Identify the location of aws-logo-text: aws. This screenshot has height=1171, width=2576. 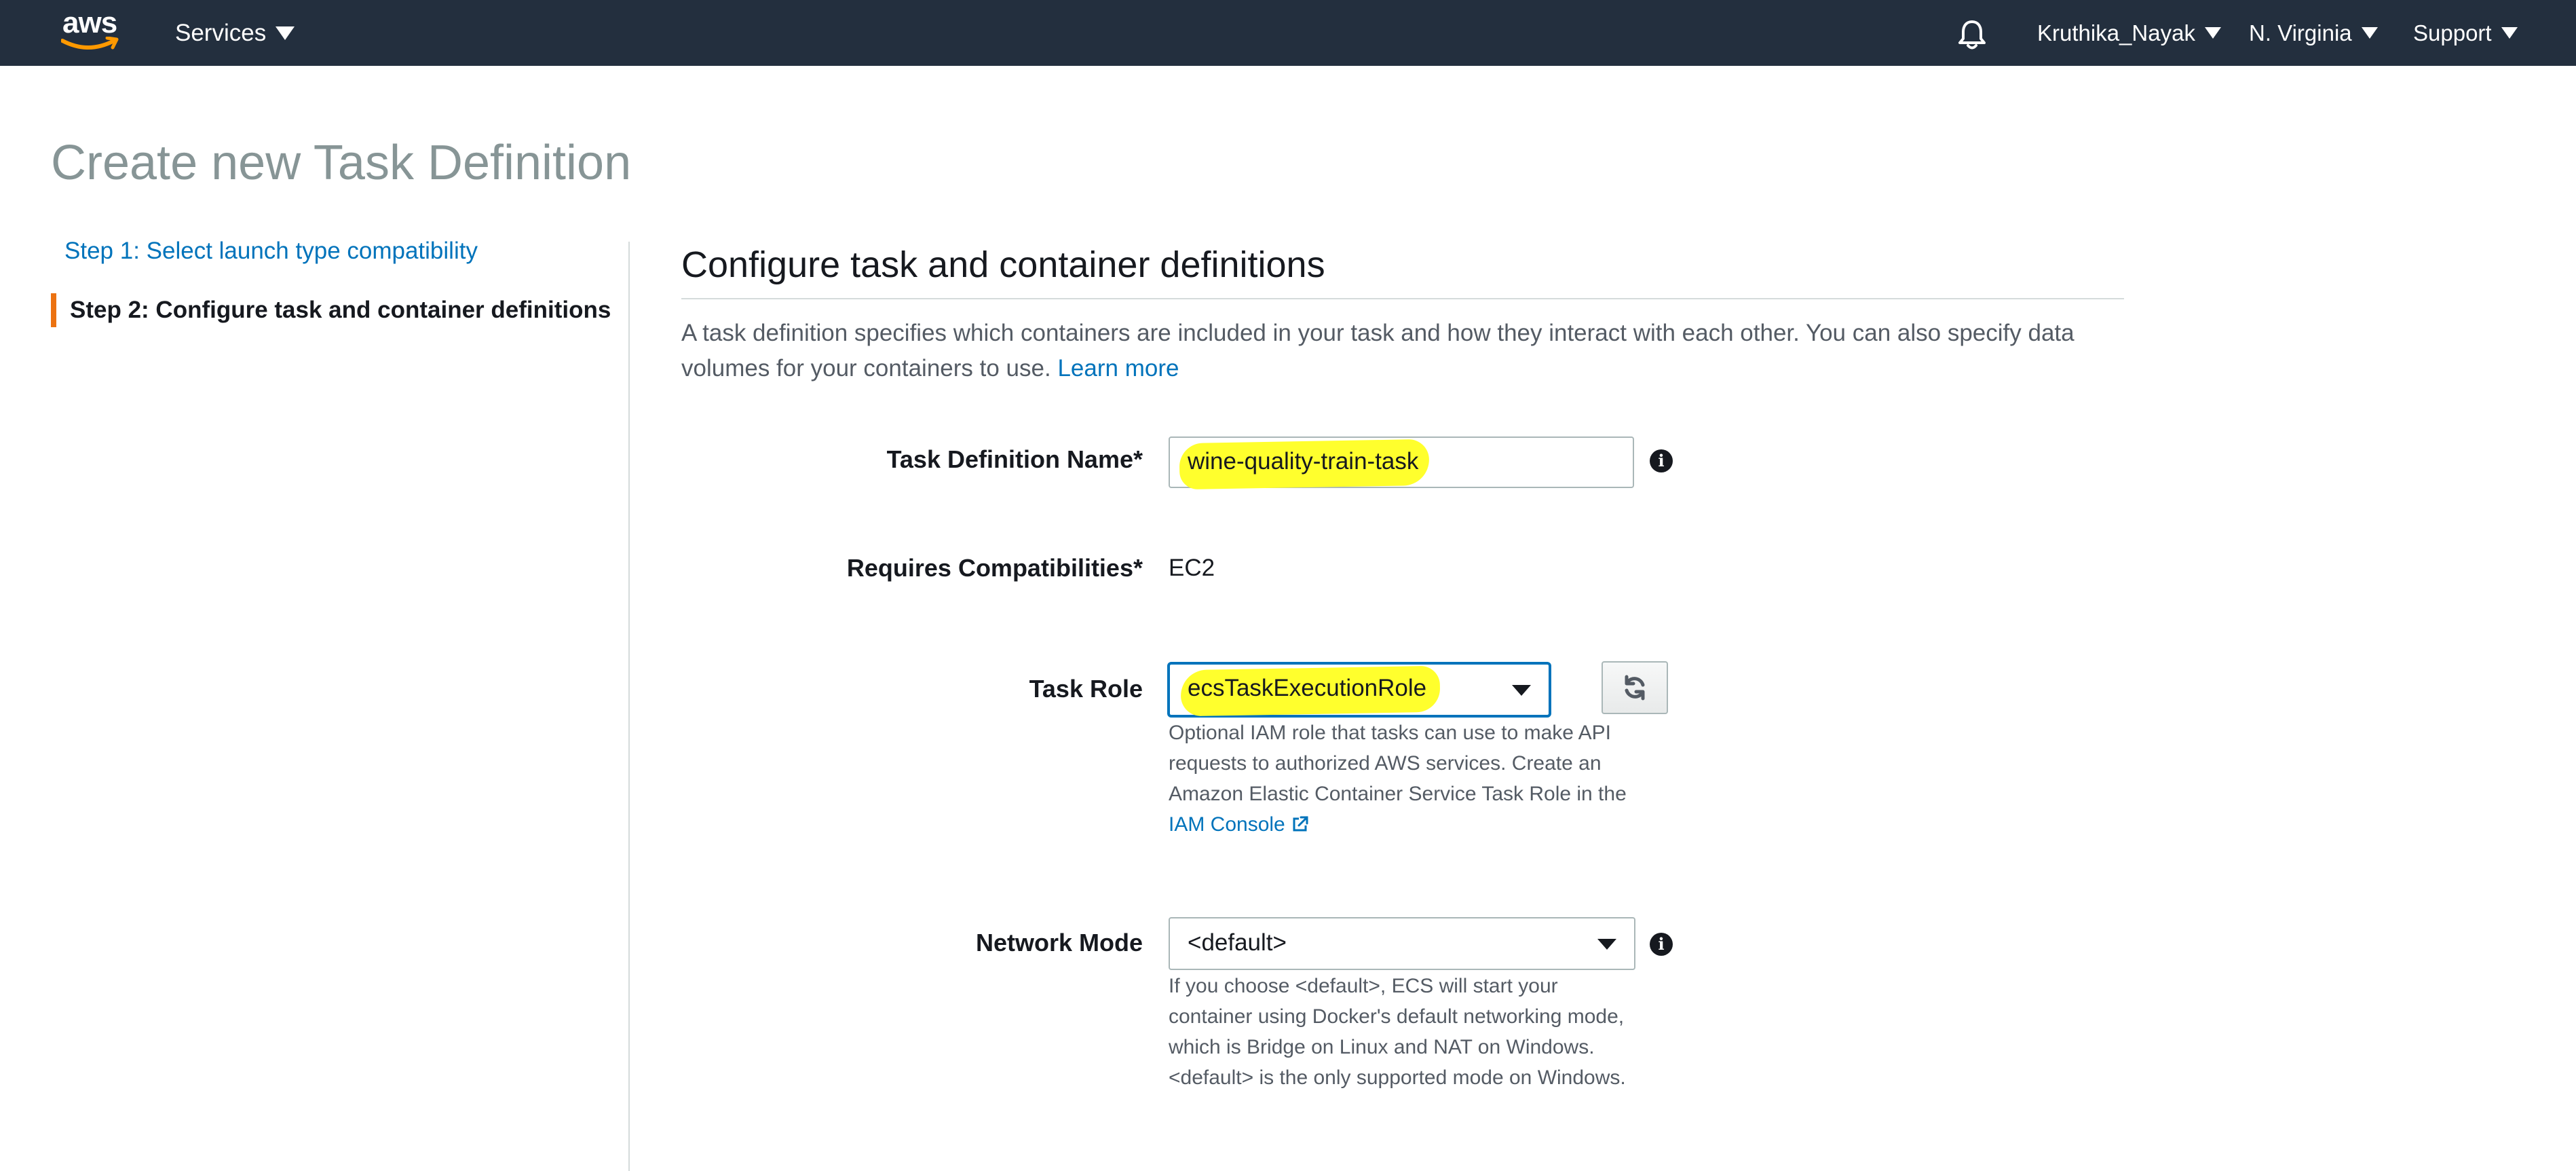
(90, 22).